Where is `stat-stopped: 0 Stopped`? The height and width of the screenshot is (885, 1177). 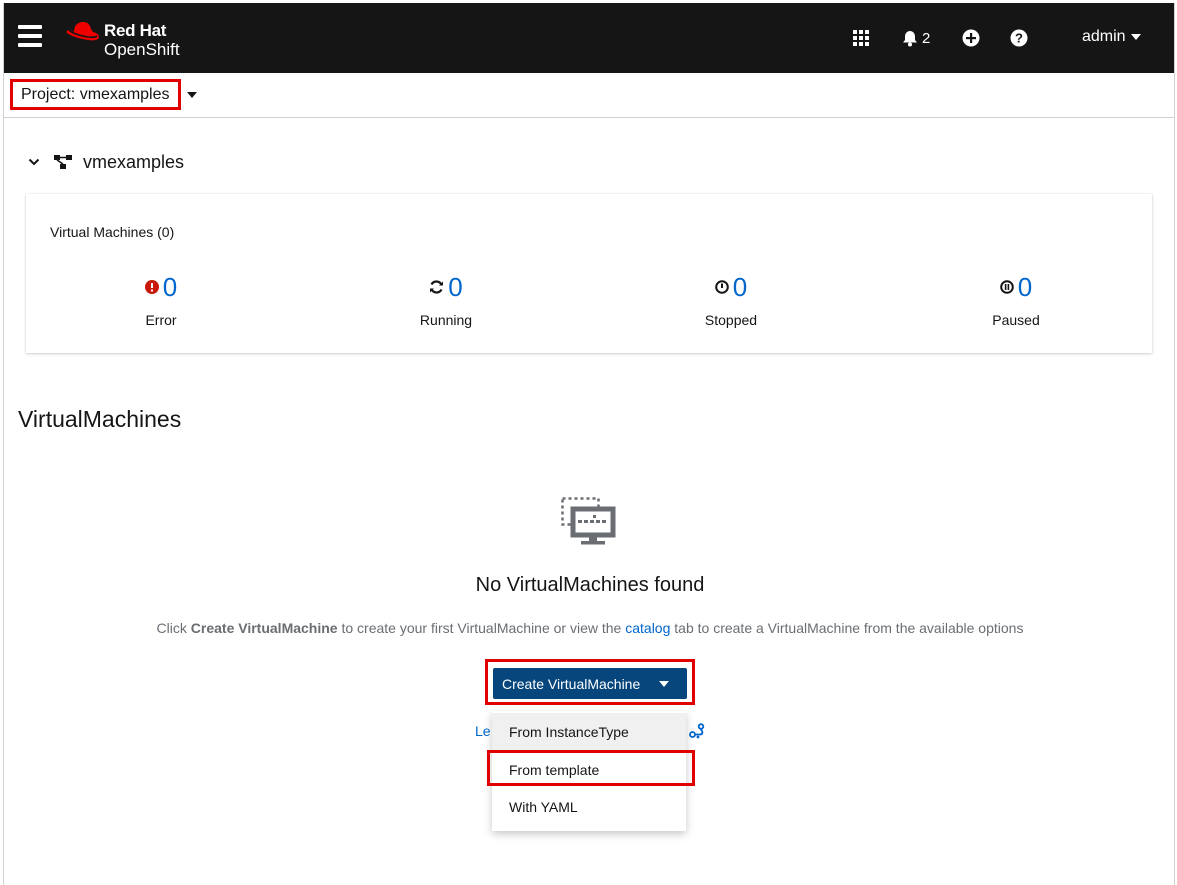 stat-stopped: 0 Stopped is located at coordinates (731, 300).